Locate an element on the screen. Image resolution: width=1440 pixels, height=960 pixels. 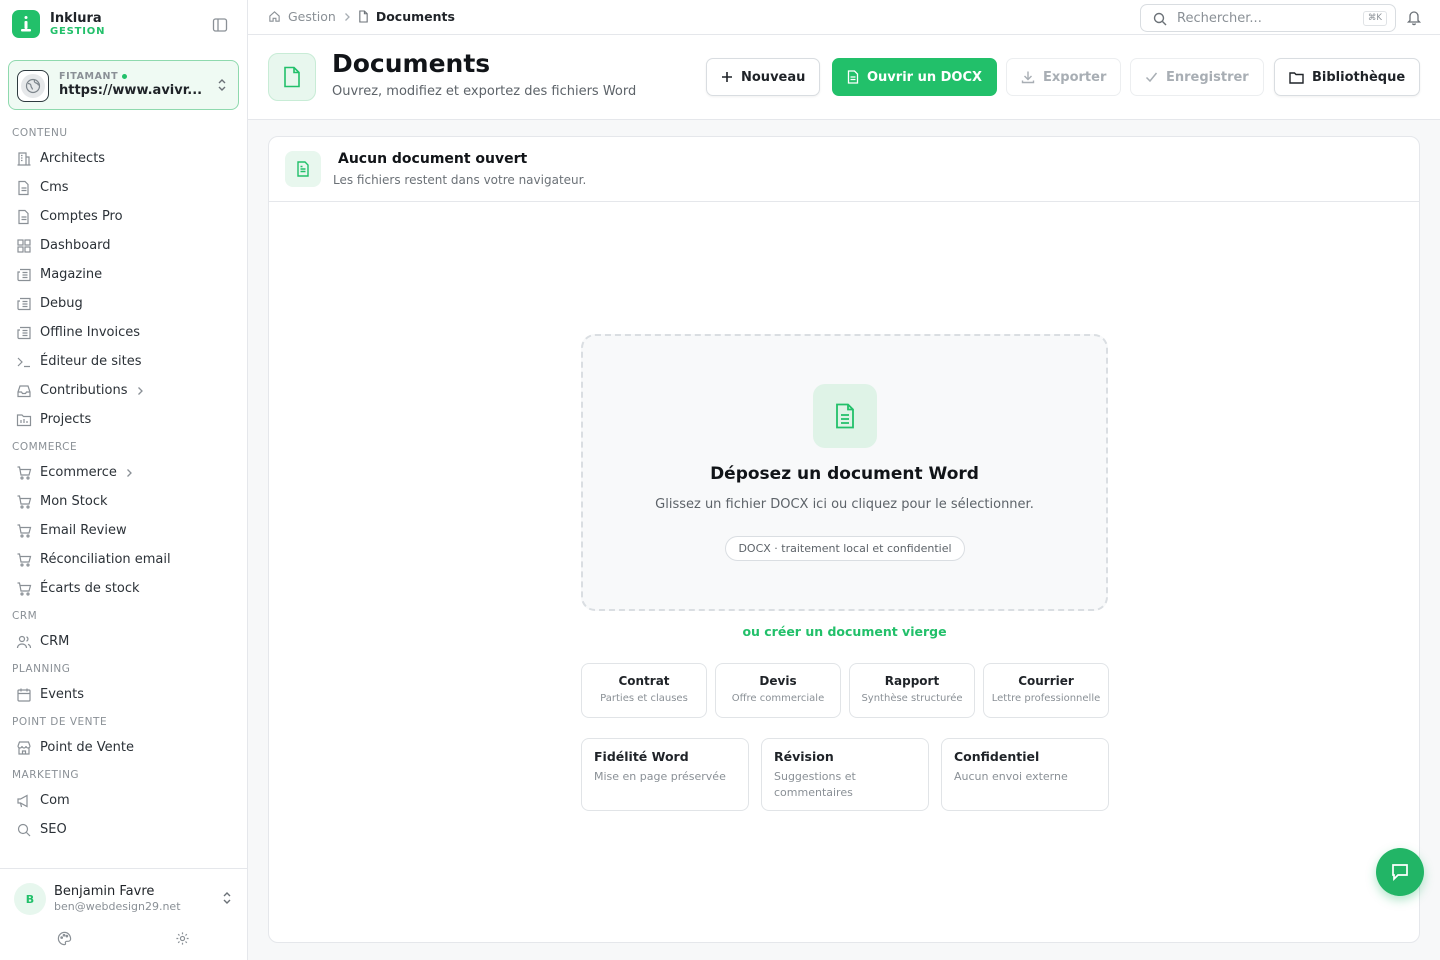
sidebar-item-label: Éditeur de sites is located at coordinates (91, 361).